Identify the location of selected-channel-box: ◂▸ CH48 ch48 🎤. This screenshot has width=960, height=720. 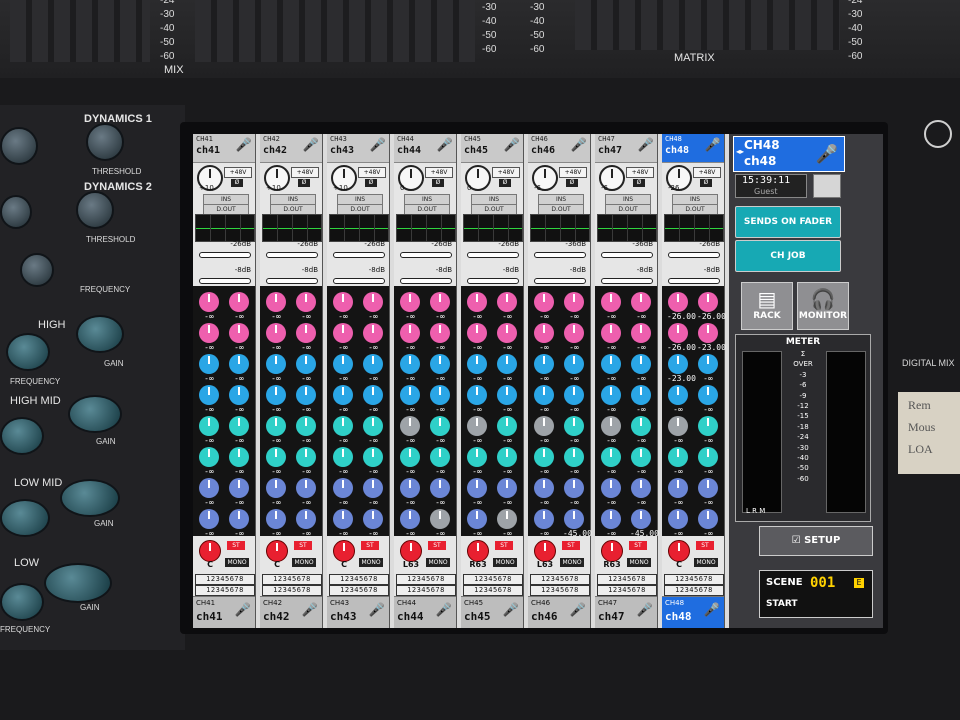
(789, 154).